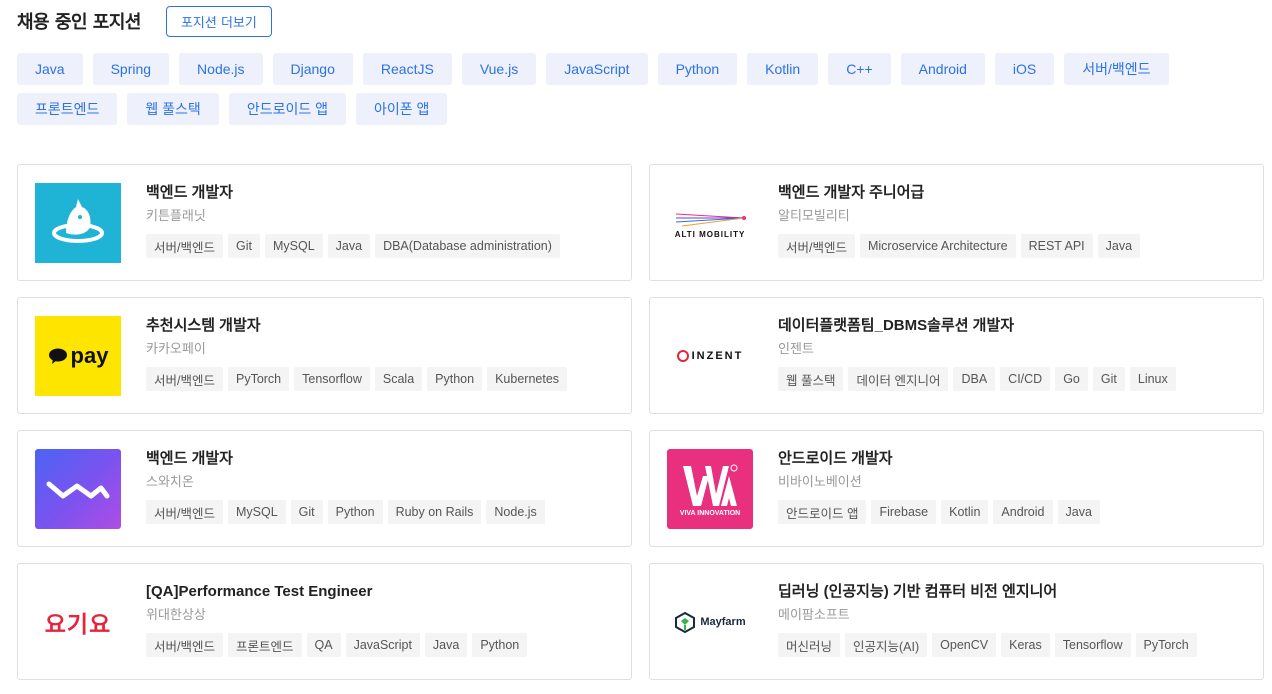 The image size is (1272, 694). Describe the element at coordinates (499, 69) in the screenshot. I see `filter-chip: Vue.js` at that location.